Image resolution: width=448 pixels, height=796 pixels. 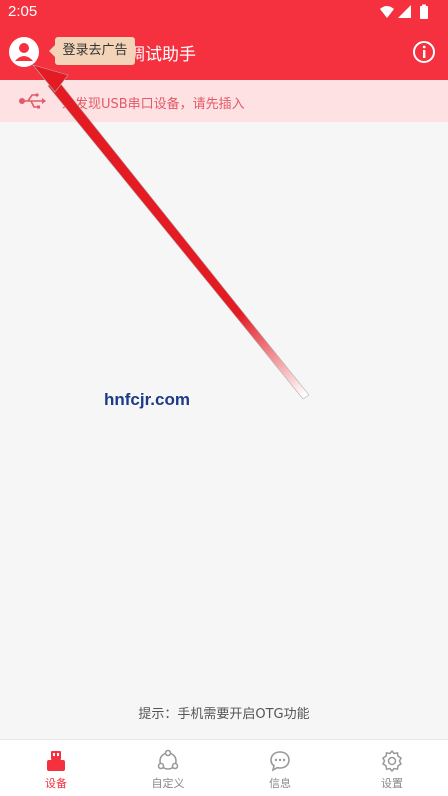 I want to click on info-icon, so click(x=424, y=52).